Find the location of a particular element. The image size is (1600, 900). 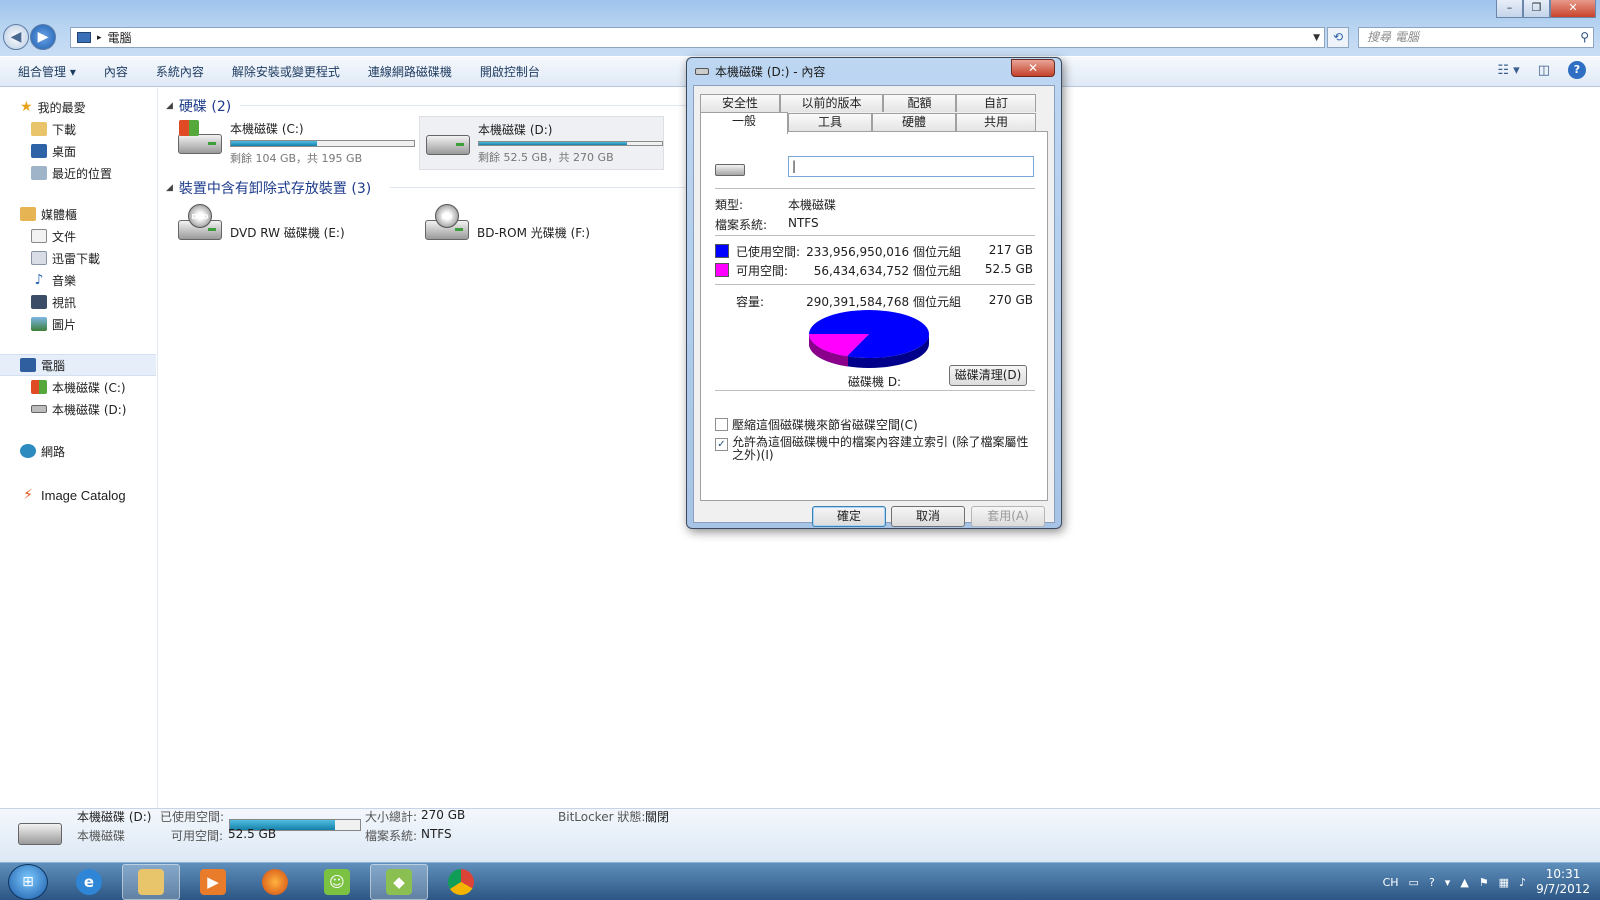

desktop-icon is located at coordinates (39, 151).